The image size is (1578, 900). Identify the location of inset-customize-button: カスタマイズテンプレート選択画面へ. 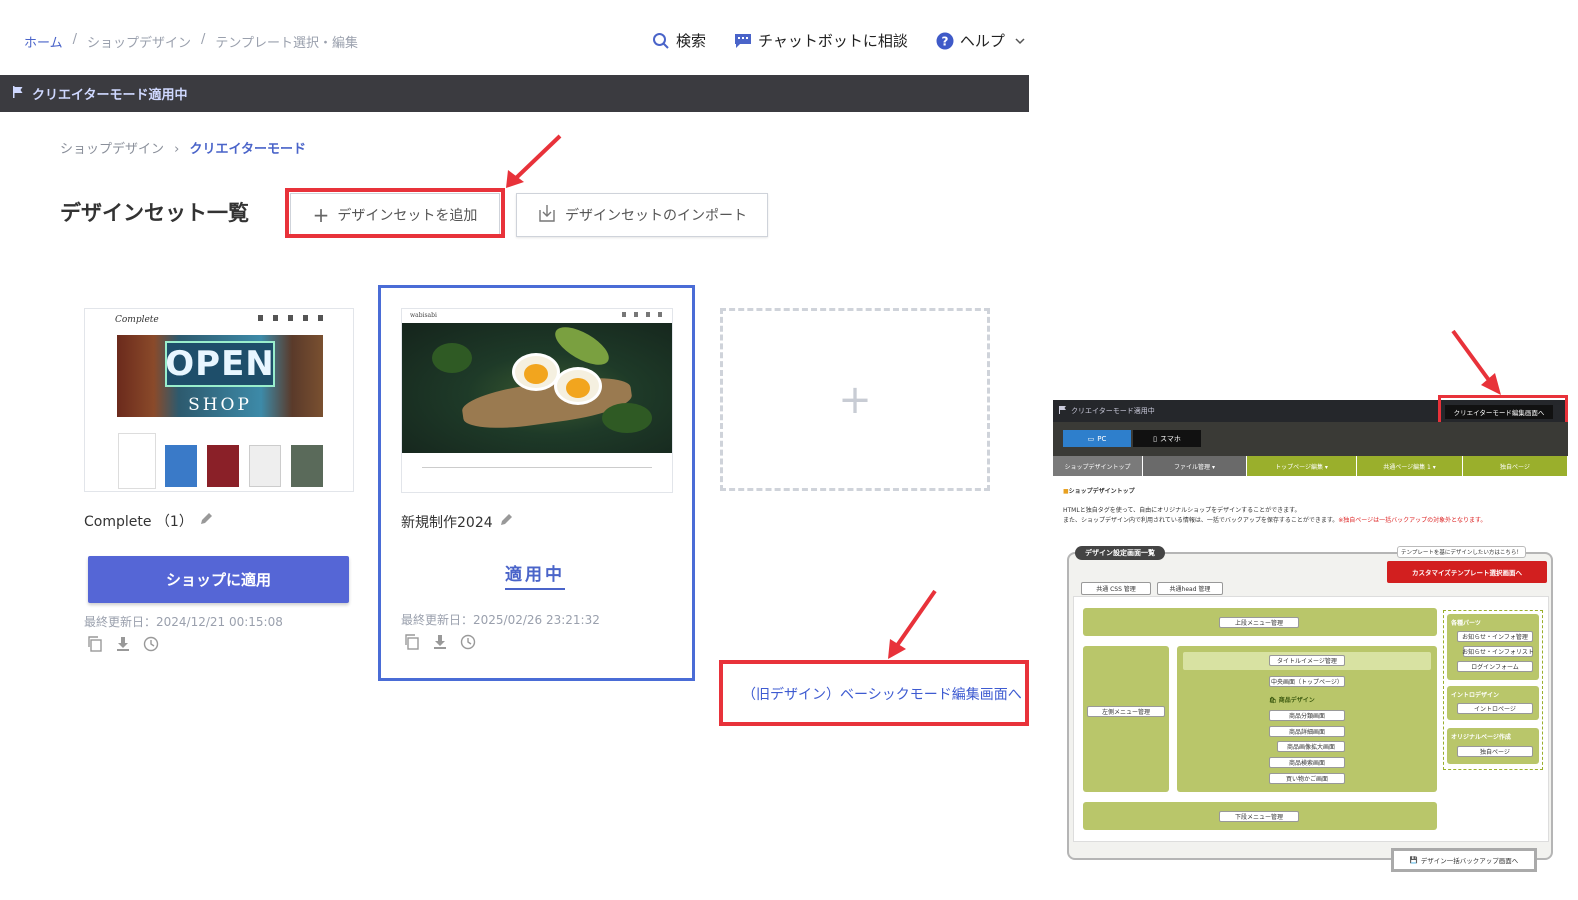
(1467, 572).